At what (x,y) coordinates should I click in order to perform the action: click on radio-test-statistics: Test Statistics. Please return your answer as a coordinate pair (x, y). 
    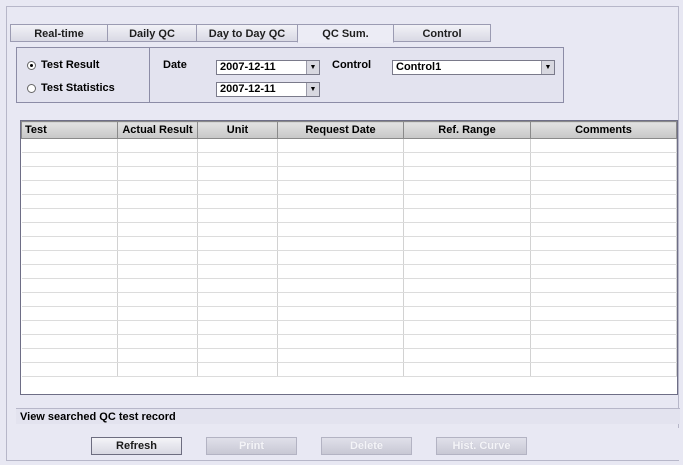
    Looking at the image, I should click on (71, 88).